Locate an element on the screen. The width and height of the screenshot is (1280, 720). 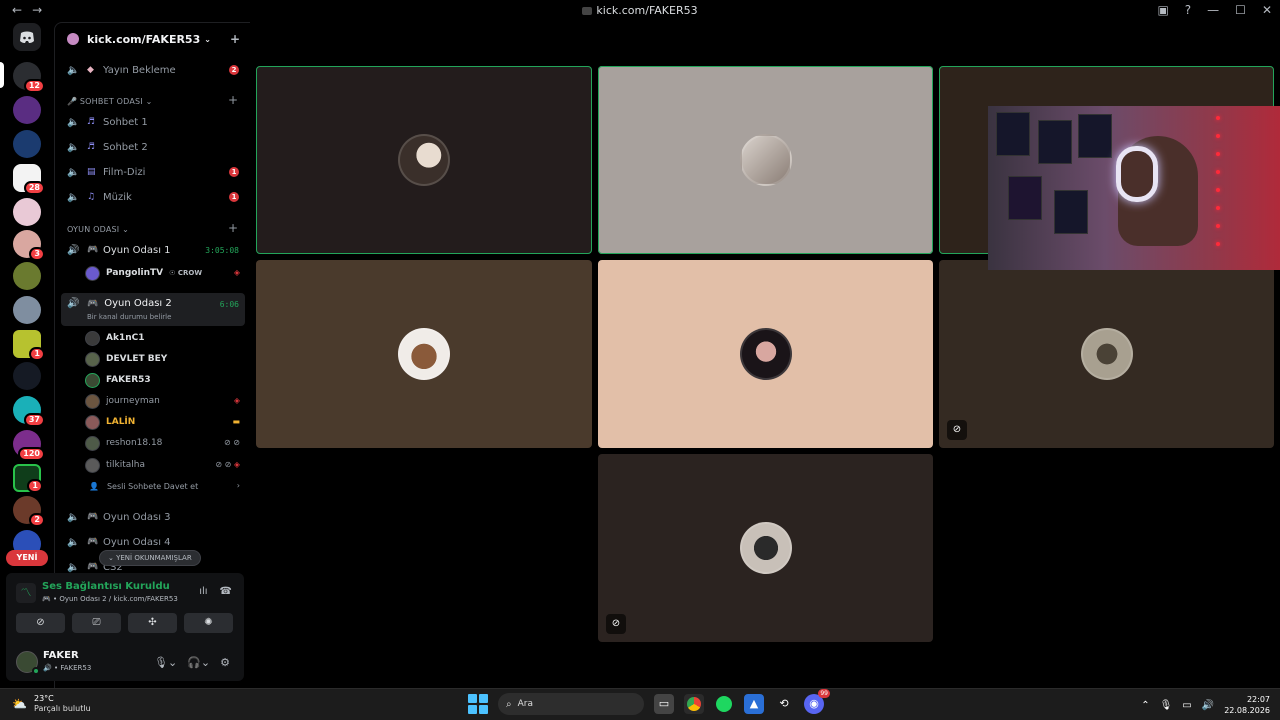
music-note-icon: ♬ is located at coordinates (91, 147).